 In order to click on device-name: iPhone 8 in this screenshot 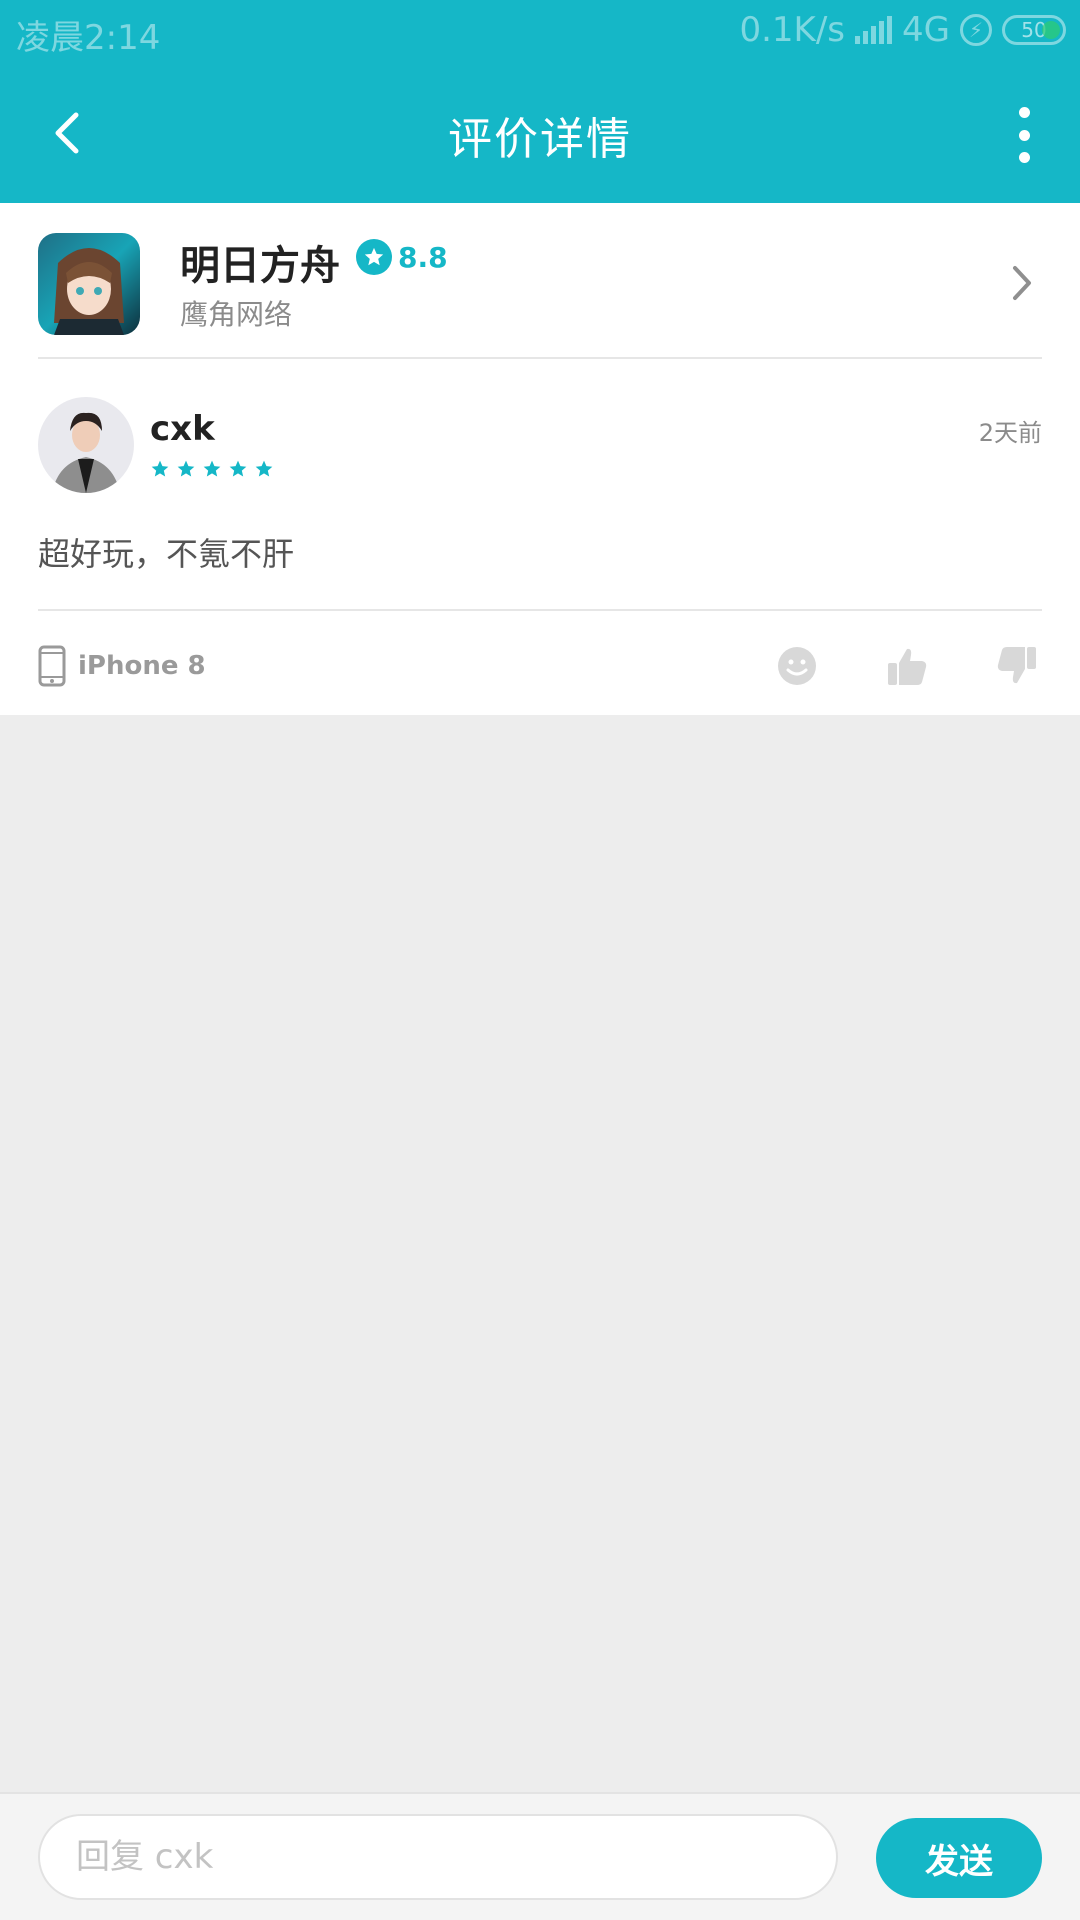, I will do `click(142, 666)`.